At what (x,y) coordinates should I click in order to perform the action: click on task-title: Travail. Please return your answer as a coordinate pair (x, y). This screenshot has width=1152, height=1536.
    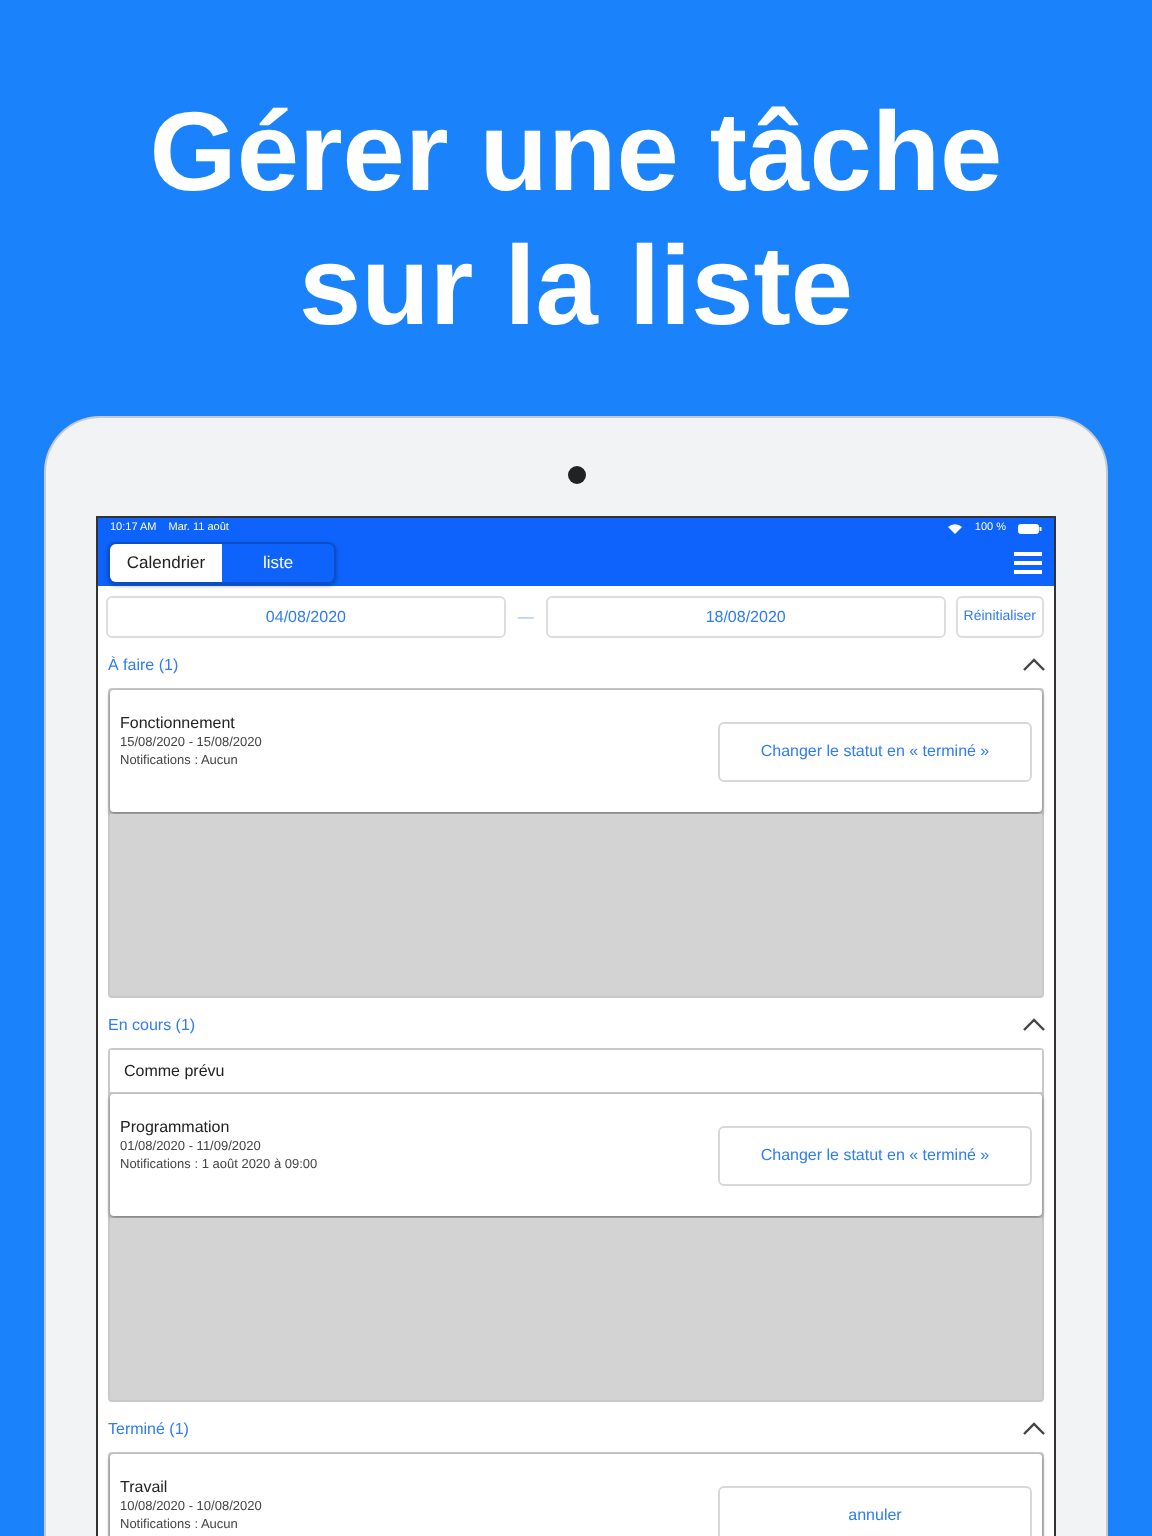
    Looking at the image, I should click on (145, 1487).